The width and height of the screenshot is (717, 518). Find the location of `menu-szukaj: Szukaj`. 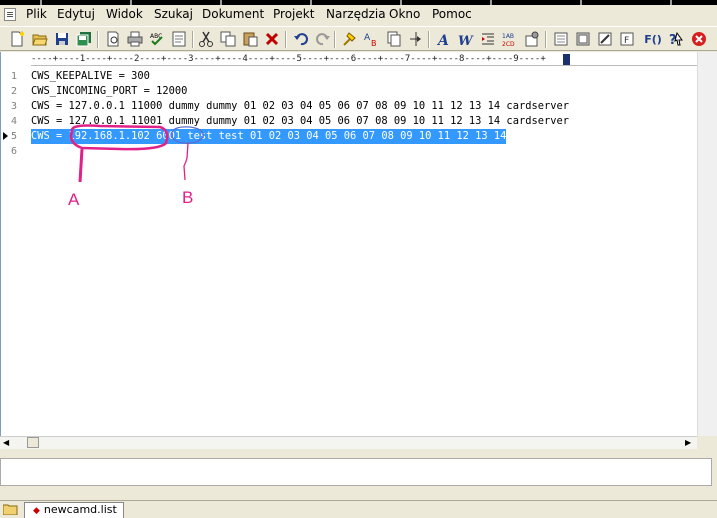

menu-szukaj: Szukaj is located at coordinates (173, 14).